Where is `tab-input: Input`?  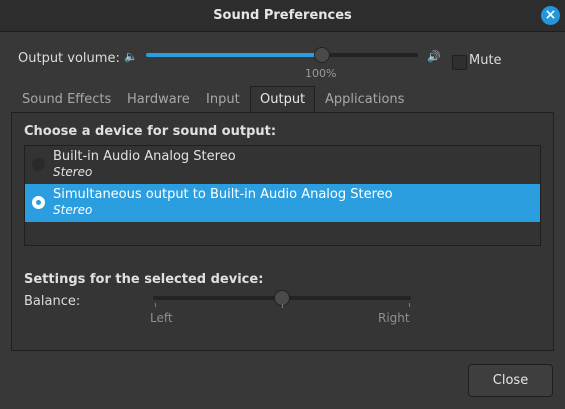 tab-input: Input is located at coordinates (223, 99).